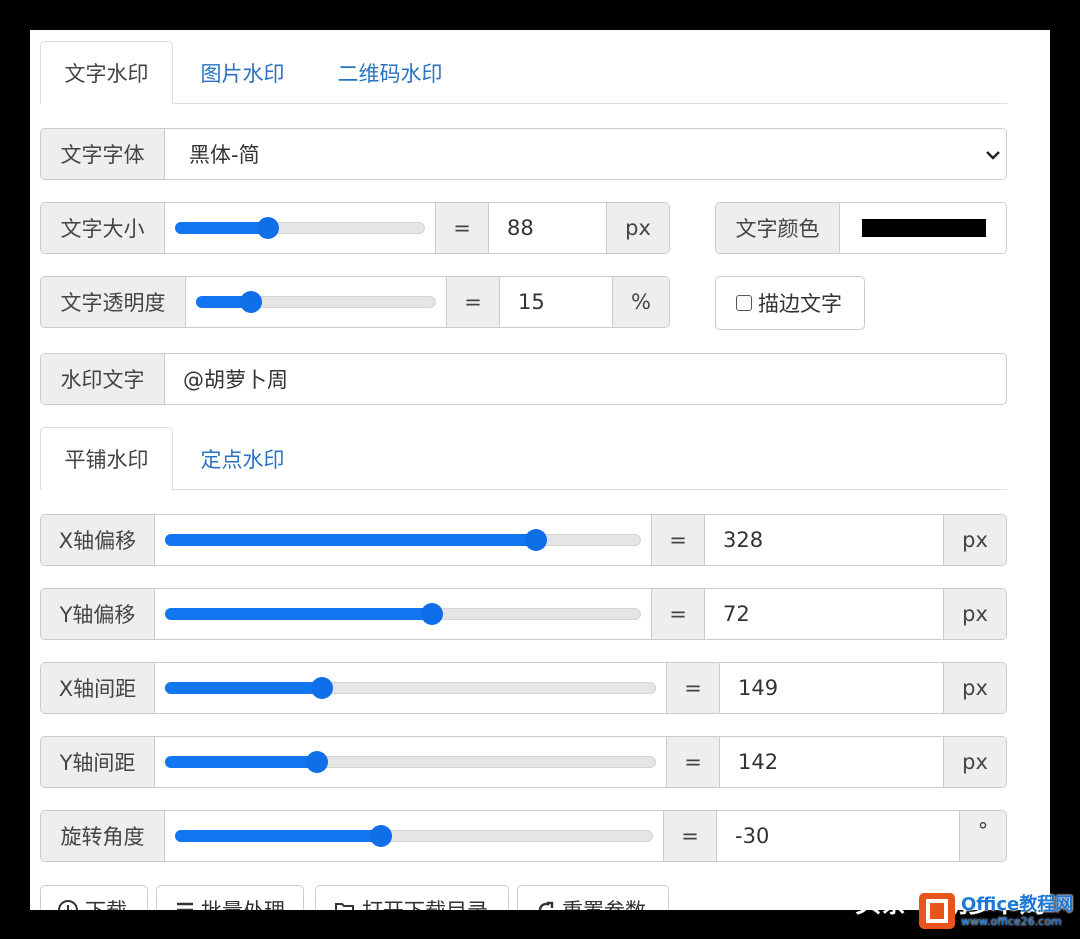 The image size is (1080, 939). What do you see at coordinates (103, 379) in the screenshot?
I see `watermark-text-label: 水印文字` at bounding box center [103, 379].